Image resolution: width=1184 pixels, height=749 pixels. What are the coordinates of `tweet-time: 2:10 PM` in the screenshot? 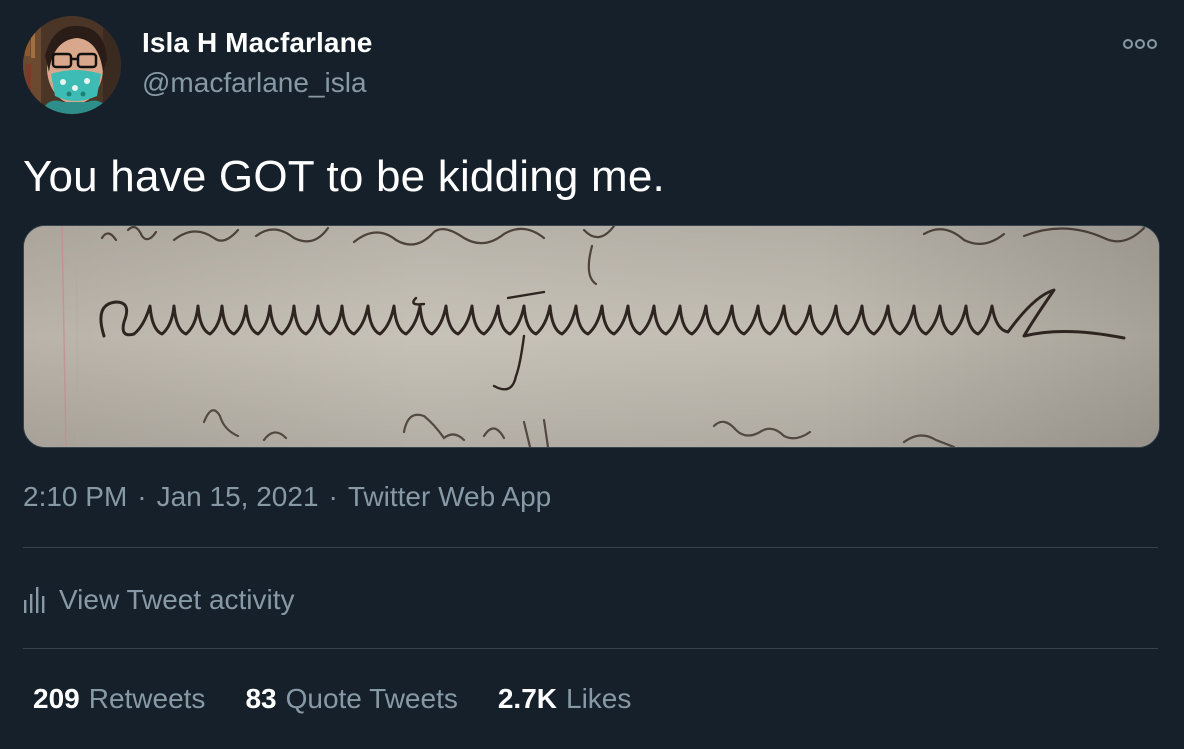 It's located at (75, 496).